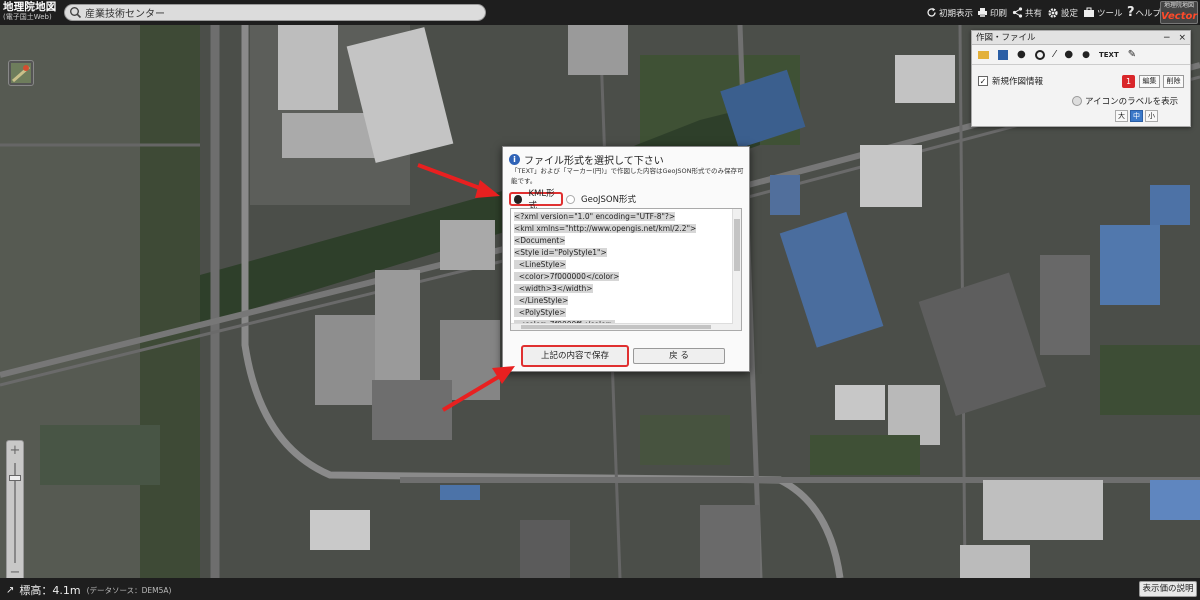  What do you see at coordinates (10, 590) in the screenshot?
I see `crosshair-arrow-icon: ↗` at bounding box center [10, 590].